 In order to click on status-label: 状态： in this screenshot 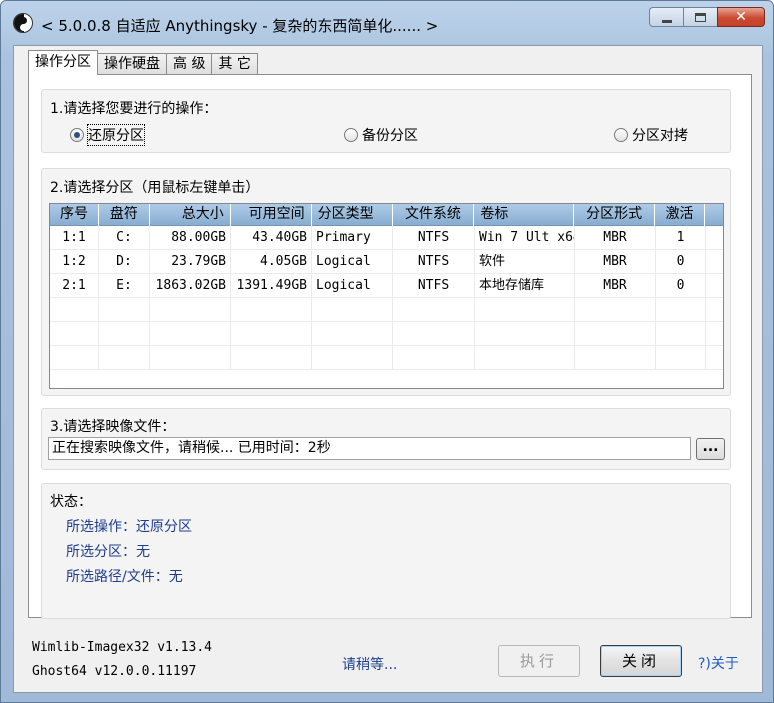, I will do `click(71, 502)`.